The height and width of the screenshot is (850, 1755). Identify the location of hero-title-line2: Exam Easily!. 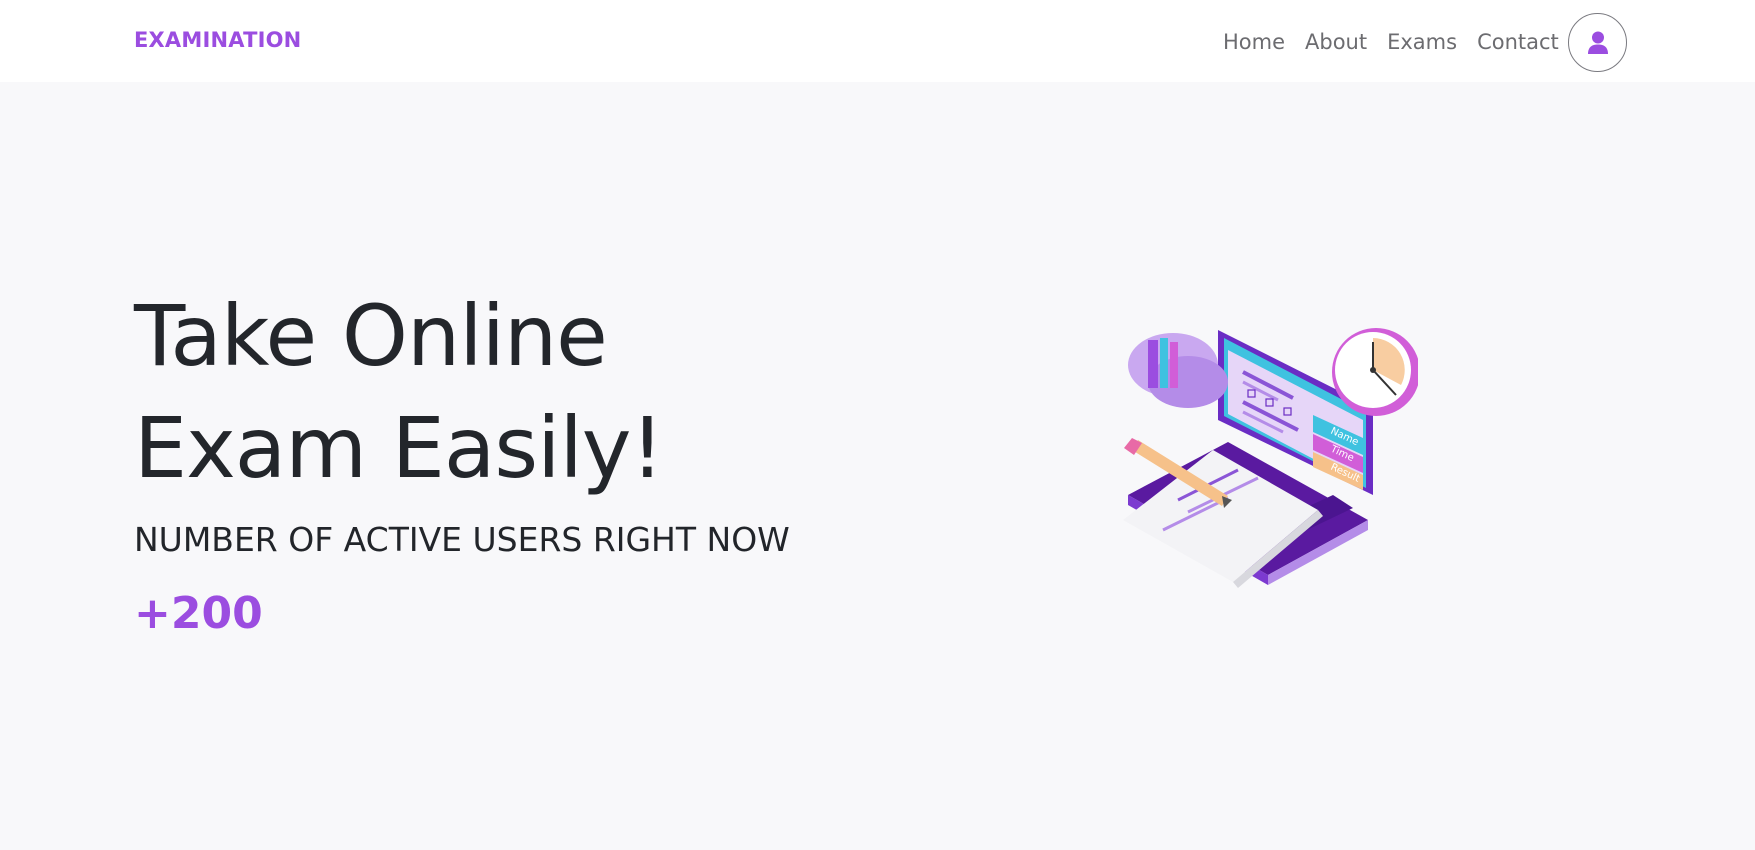
(399, 448).